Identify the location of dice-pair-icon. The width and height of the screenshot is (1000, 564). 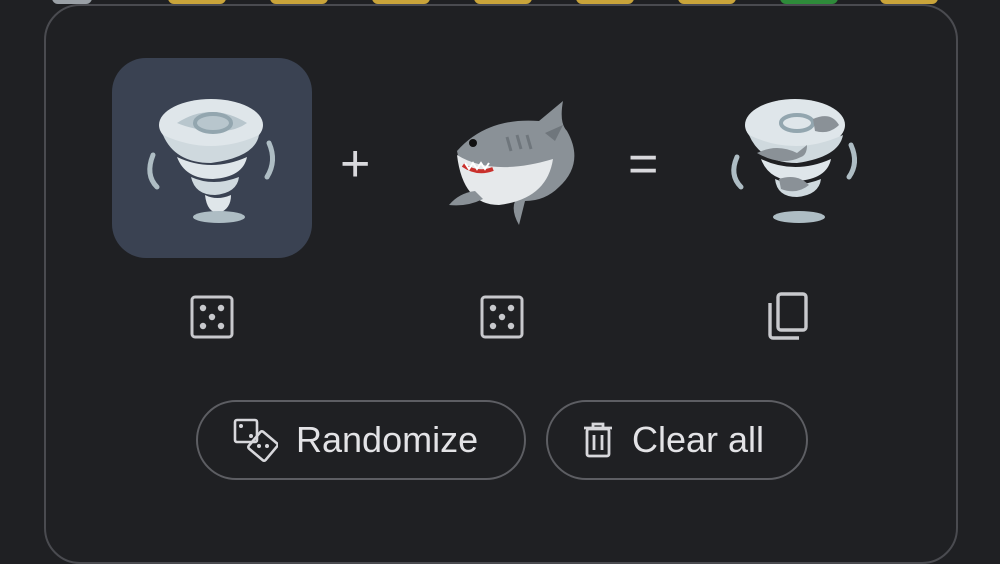
(255, 440).